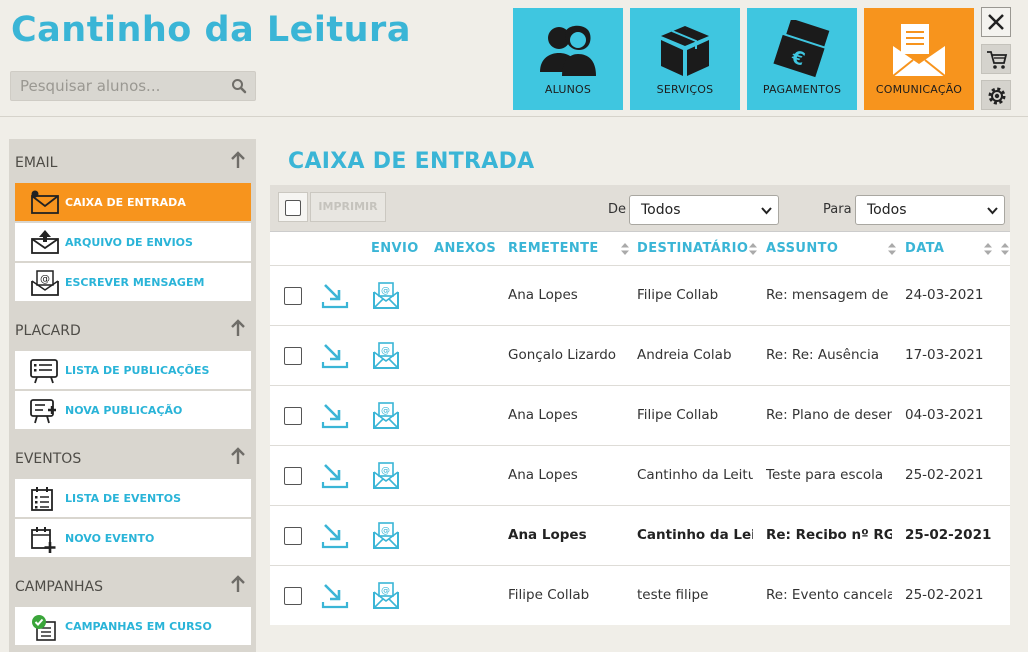 This screenshot has width=1028, height=652. Describe the element at coordinates (685, 51) in the screenshot. I see `box-icon` at that location.